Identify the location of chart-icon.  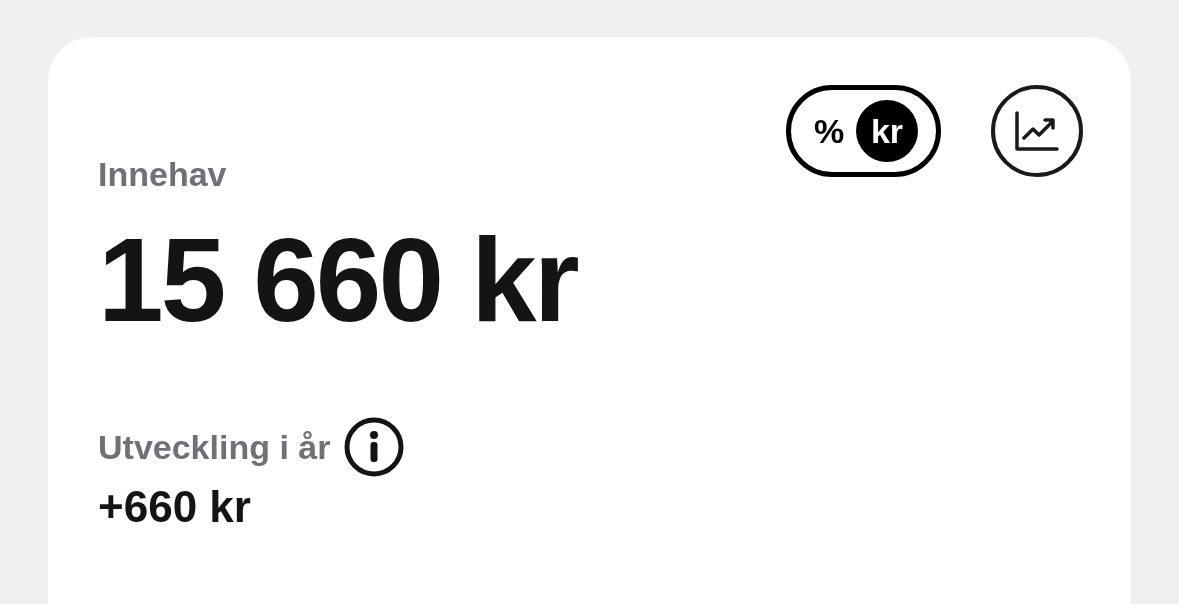
(1037, 131).